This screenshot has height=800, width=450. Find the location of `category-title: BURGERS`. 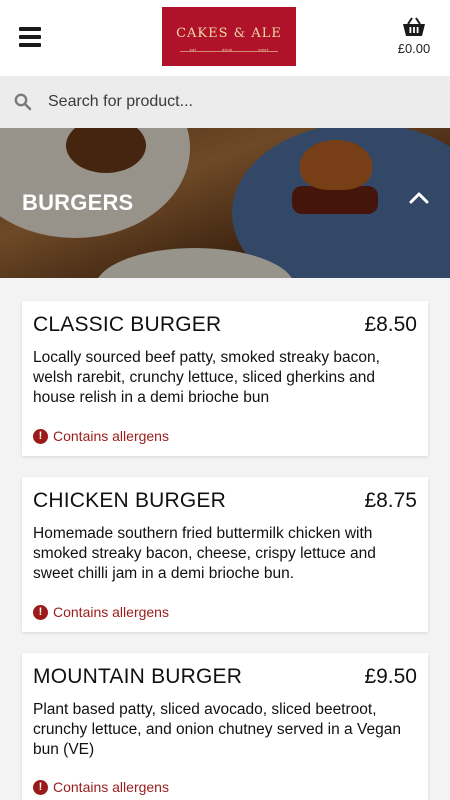

category-title: BURGERS is located at coordinates (78, 202).